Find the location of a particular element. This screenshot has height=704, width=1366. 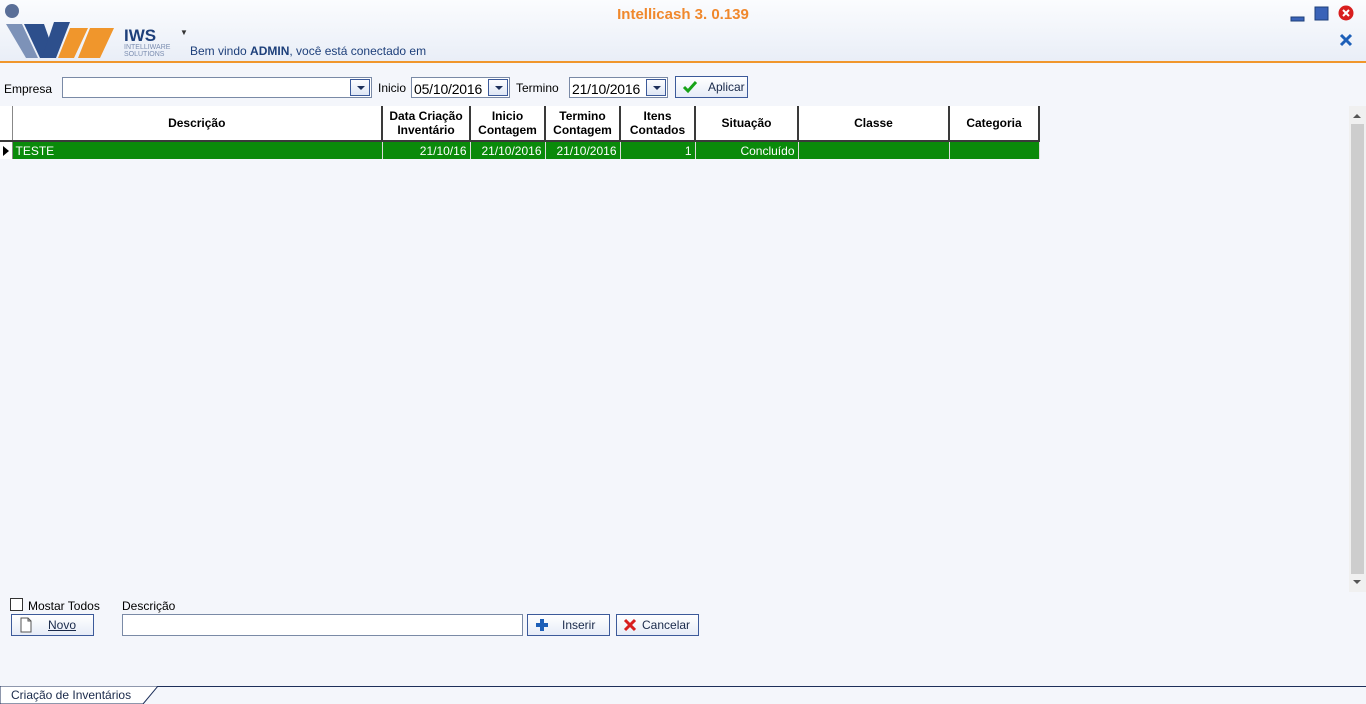

cell-termino: 21/10/2016 is located at coordinates (583, 150).